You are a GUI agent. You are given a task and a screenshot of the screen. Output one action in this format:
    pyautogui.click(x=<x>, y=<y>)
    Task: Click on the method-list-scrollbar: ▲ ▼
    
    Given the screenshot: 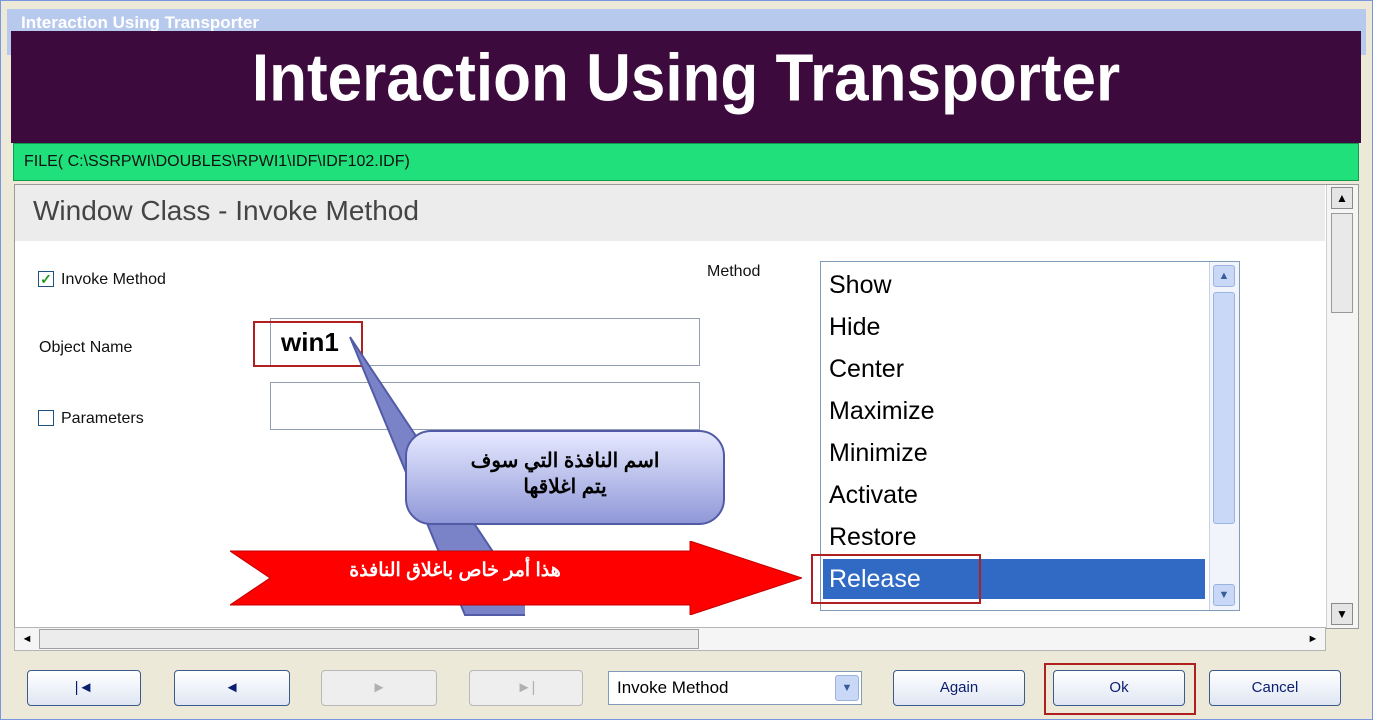 What is the action you would take?
    pyautogui.click(x=1224, y=436)
    